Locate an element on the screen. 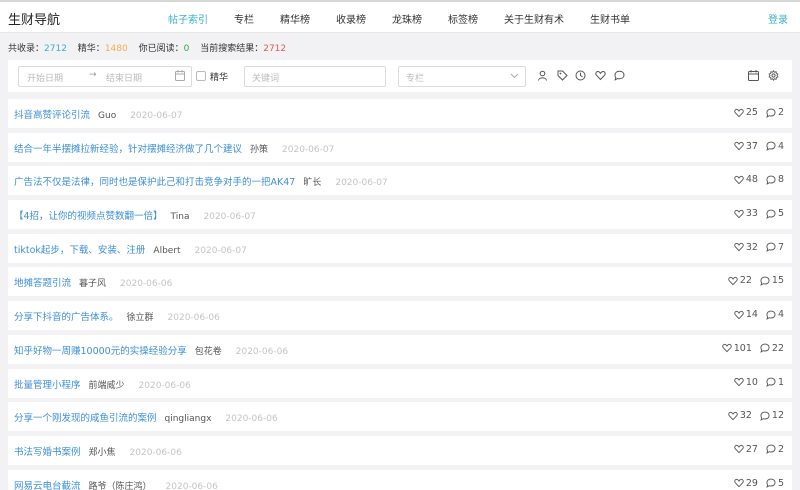 Image resolution: width=800 pixels, height=490 pixels. keyword-input: 关键词 is located at coordinates (315, 76).